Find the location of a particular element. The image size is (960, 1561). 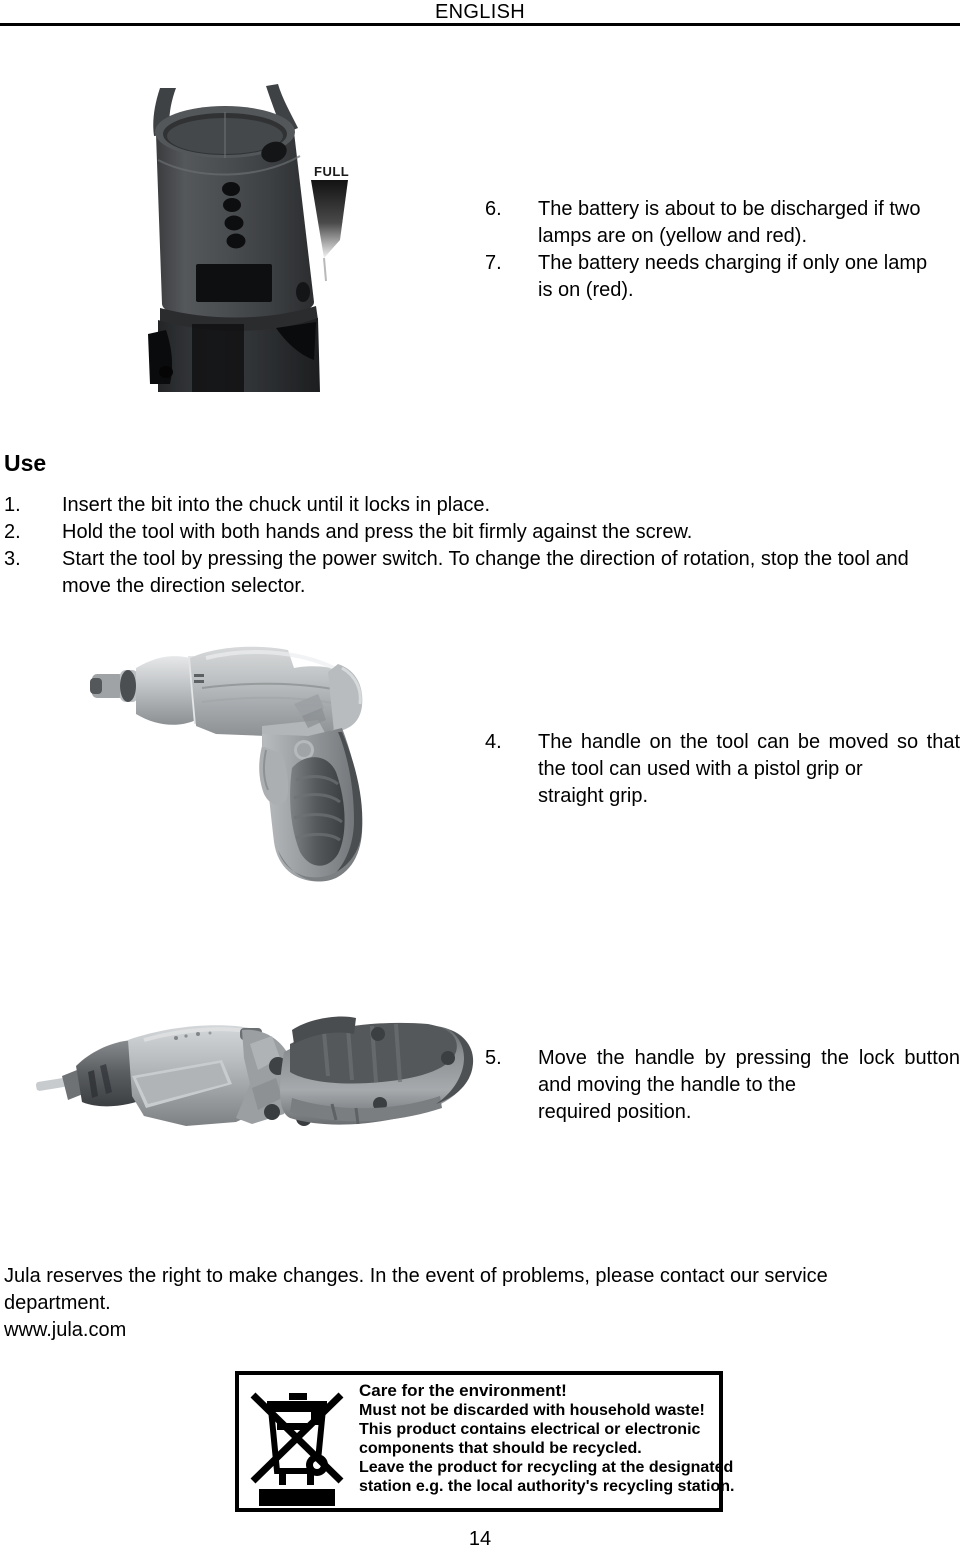

list-item-line: lamps are on (yellow and red). is located at coordinates (673, 236).